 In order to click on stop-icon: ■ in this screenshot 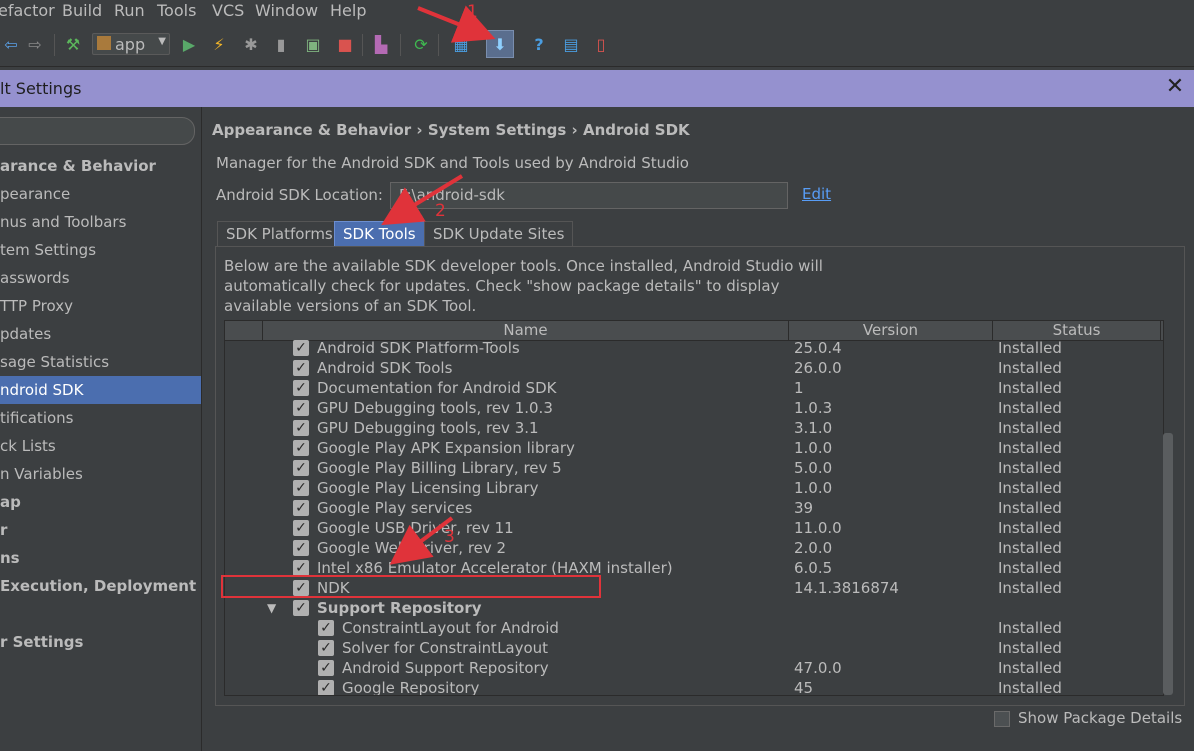, I will do `click(345, 44)`.